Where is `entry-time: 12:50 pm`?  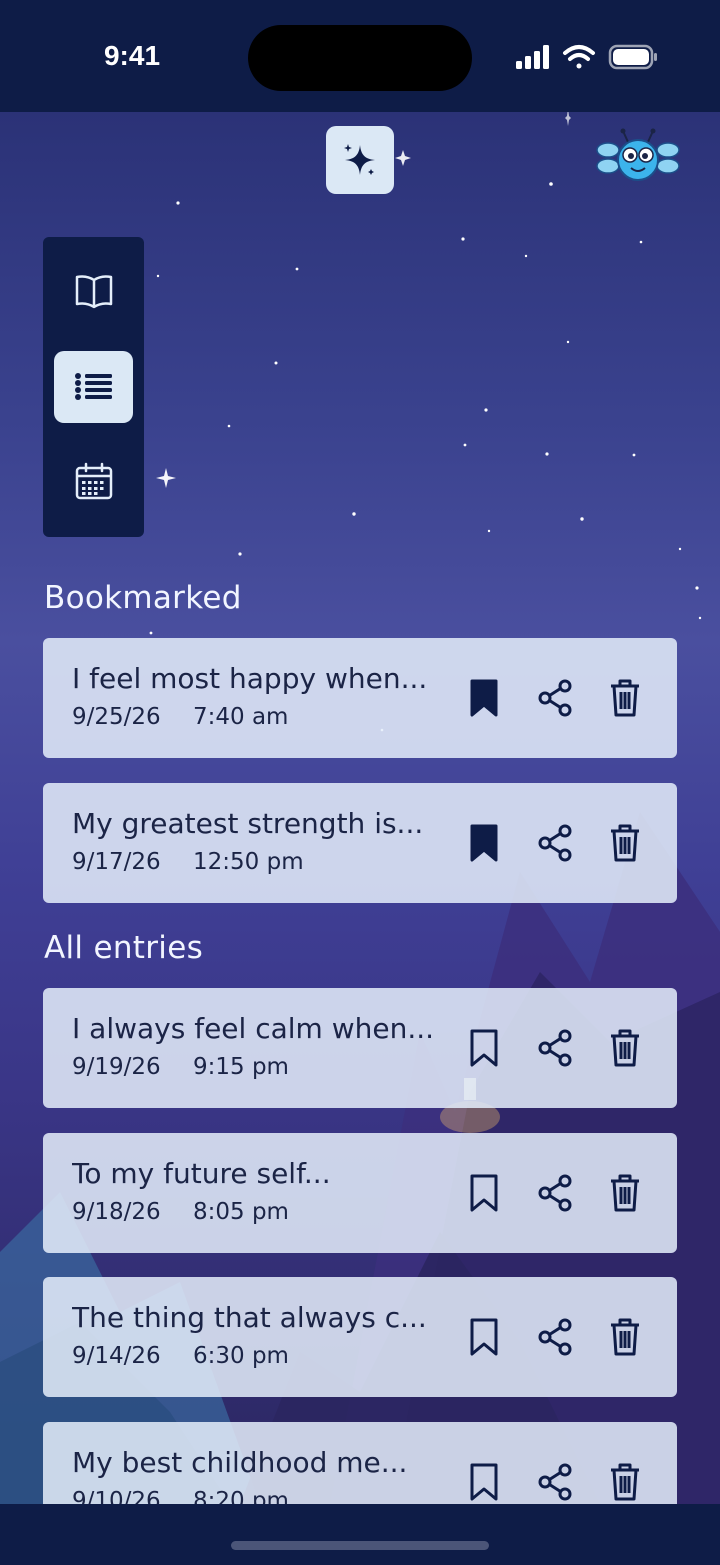 entry-time: 12:50 pm is located at coordinates (248, 862).